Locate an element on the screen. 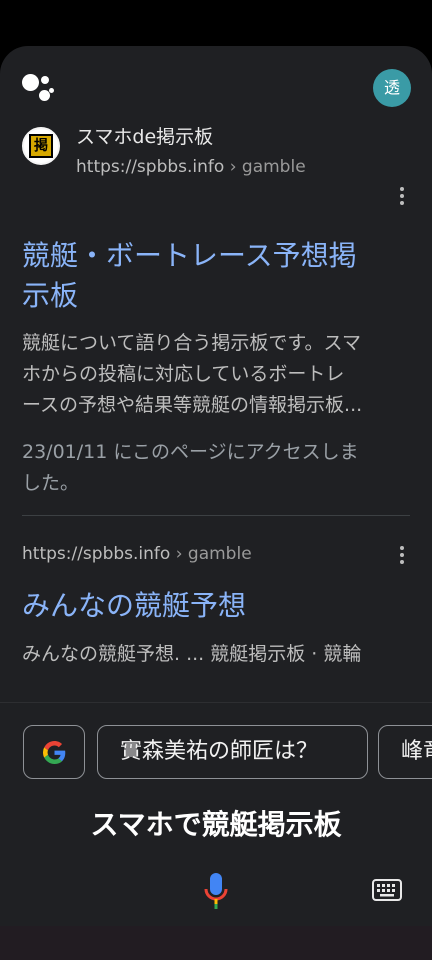  site-name: スマホde掲示板 is located at coordinates (145, 137).